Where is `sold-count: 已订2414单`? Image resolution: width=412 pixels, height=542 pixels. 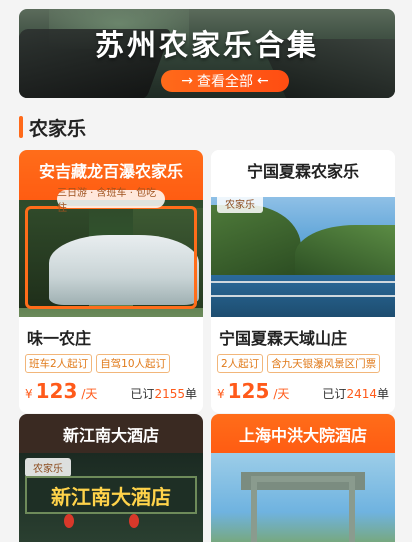 sold-count: 已订2414单 is located at coordinates (355, 393).